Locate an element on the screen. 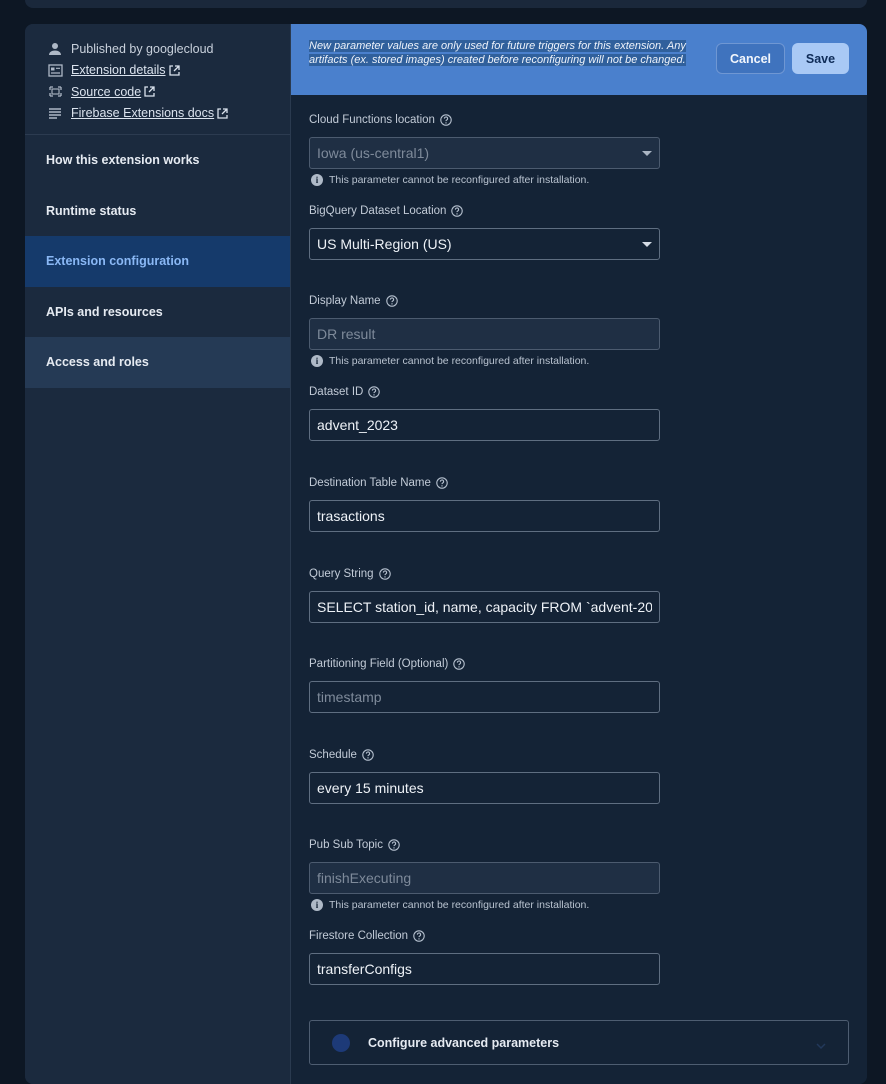  field-label: Pub Sub Topic is located at coordinates (346, 845).